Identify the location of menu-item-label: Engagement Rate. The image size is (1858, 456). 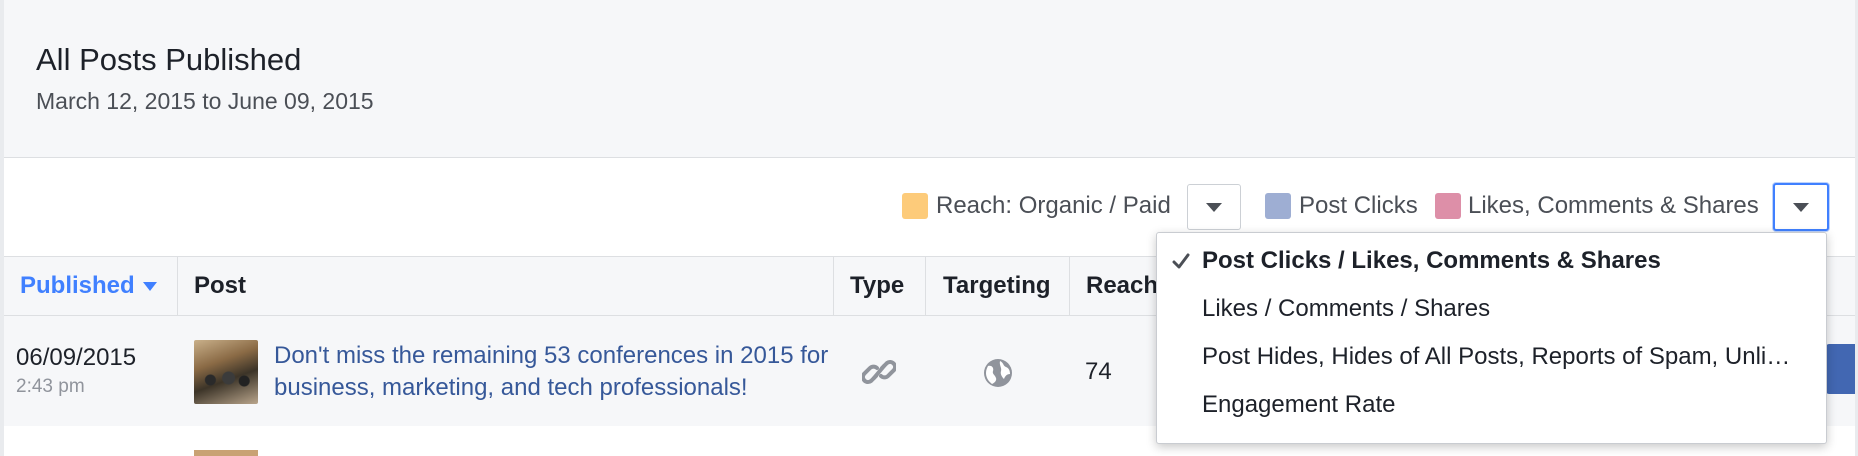
(1299, 404).